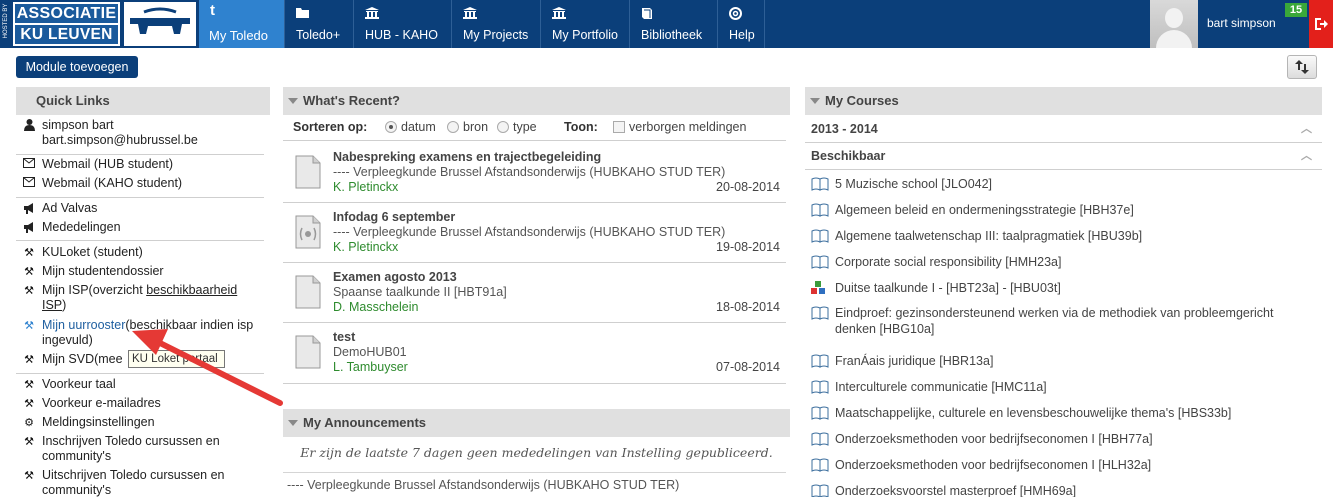 The image size is (1333, 497). Describe the element at coordinates (534, 355) in the screenshot. I see `recent-item: test DemoHUB01 L. Tambuyser 07-08-2014` at that location.